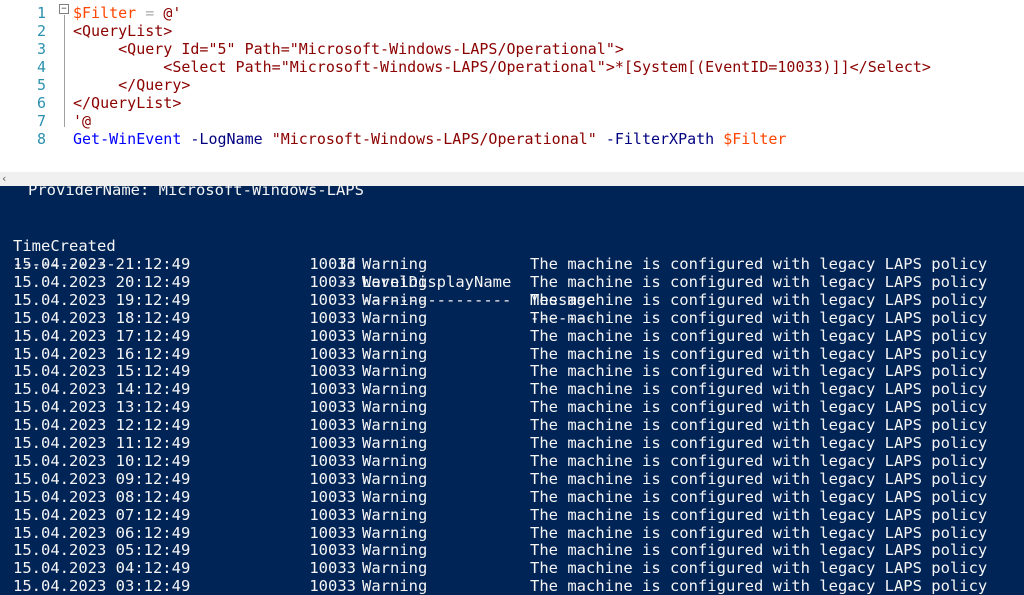 This screenshot has height=595, width=1024. Describe the element at coordinates (102, 532) in the screenshot. I see `event-timecreated: 15.04.2023 06:12:49` at that location.